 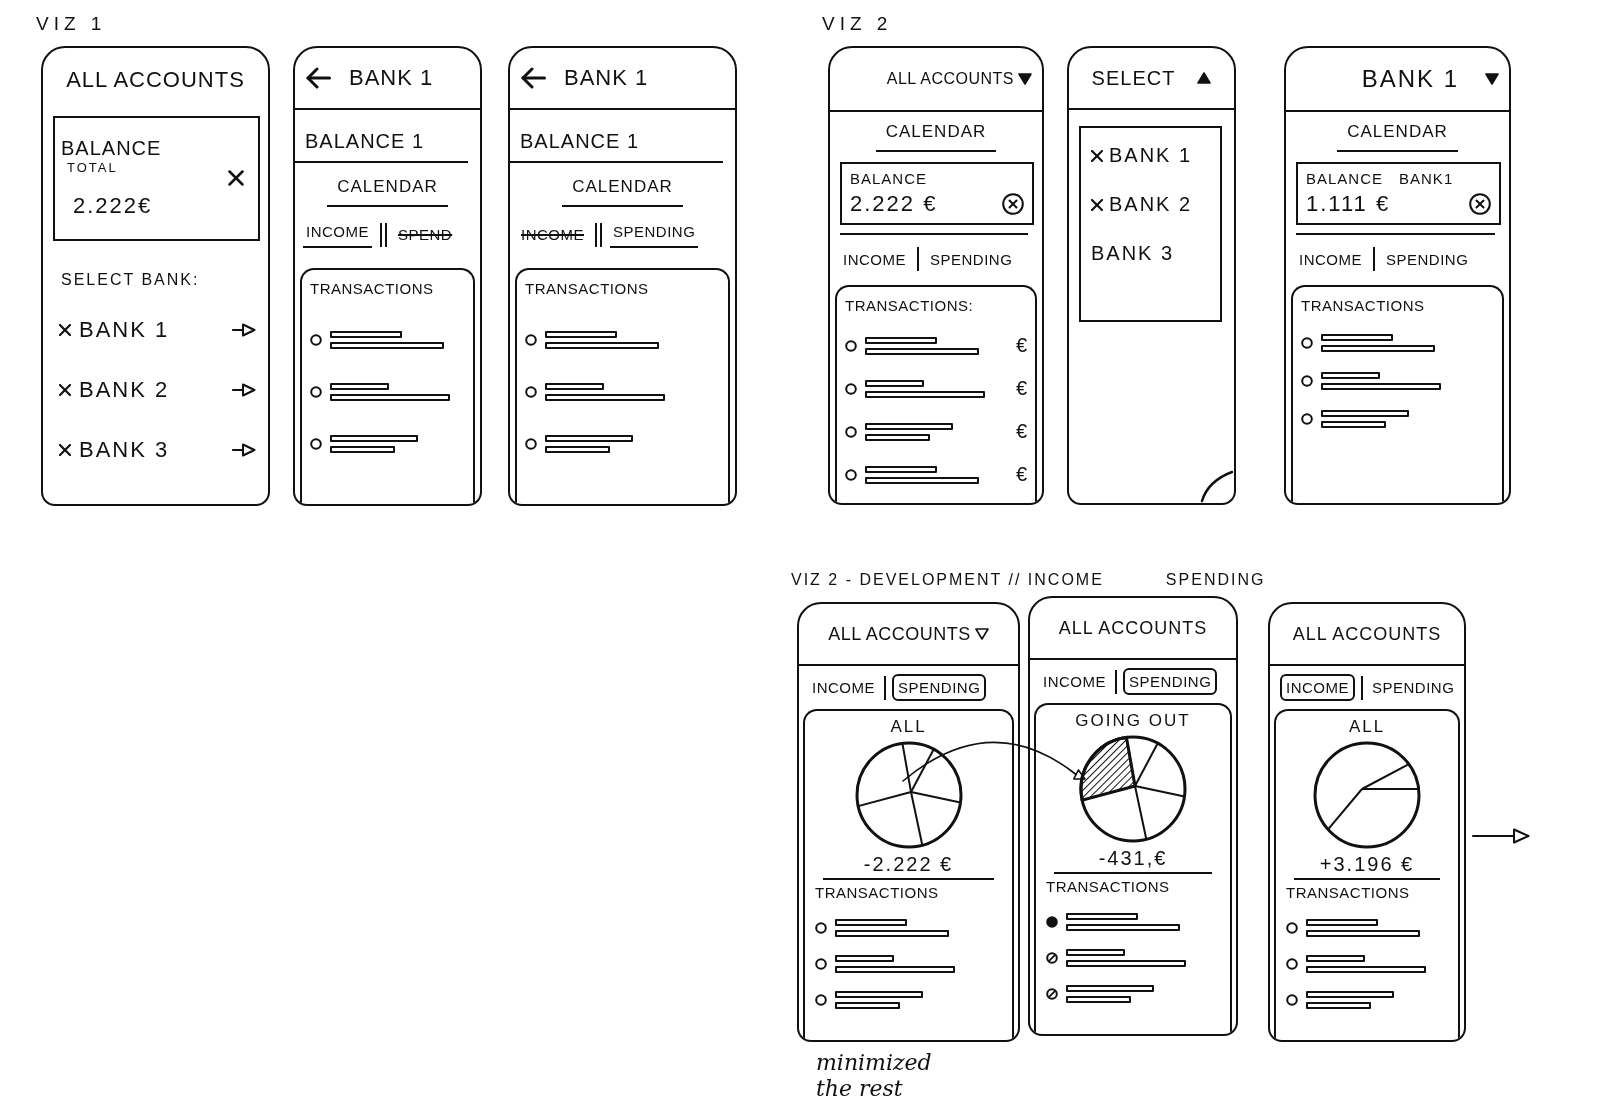 I want to click on chart-title: GOING OUT, so click(x=1133, y=721).